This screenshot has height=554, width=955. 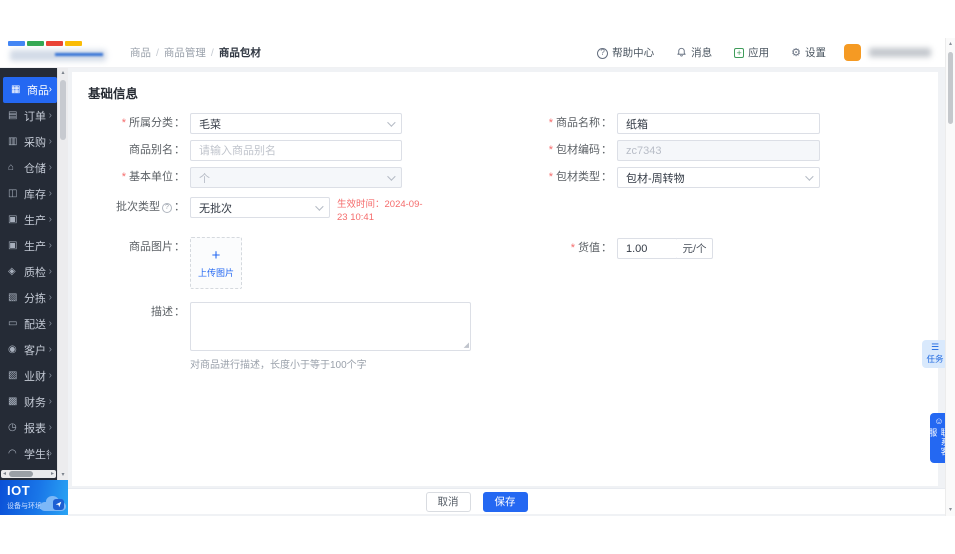 What do you see at coordinates (625, 52) in the screenshot?
I see `header-action-0: ? 帮助中心` at bounding box center [625, 52].